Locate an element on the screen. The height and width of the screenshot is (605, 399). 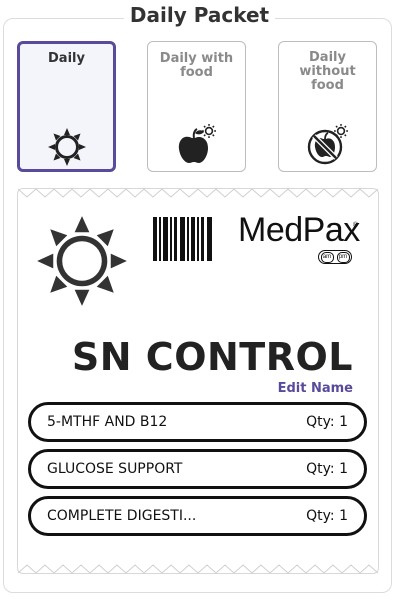
page-title: Daily Packet is located at coordinates (199, 15).